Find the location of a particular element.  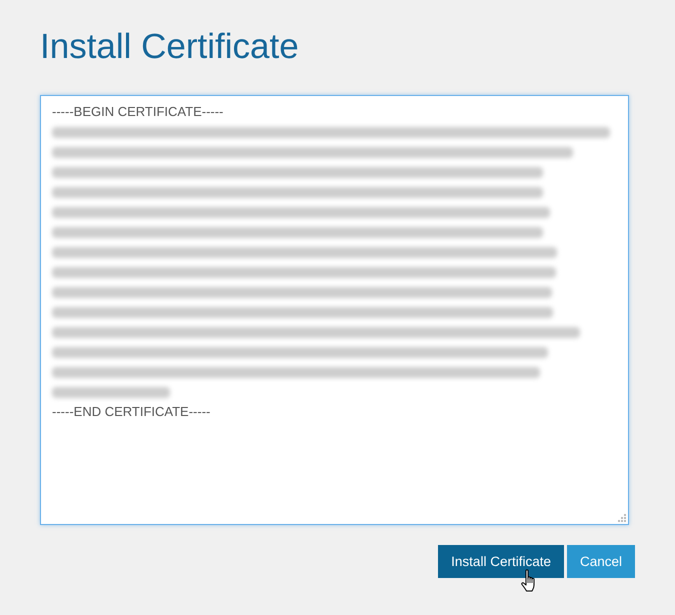

end-certificate-line: -----END CERTIFICATE----- is located at coordinates (131, 412).